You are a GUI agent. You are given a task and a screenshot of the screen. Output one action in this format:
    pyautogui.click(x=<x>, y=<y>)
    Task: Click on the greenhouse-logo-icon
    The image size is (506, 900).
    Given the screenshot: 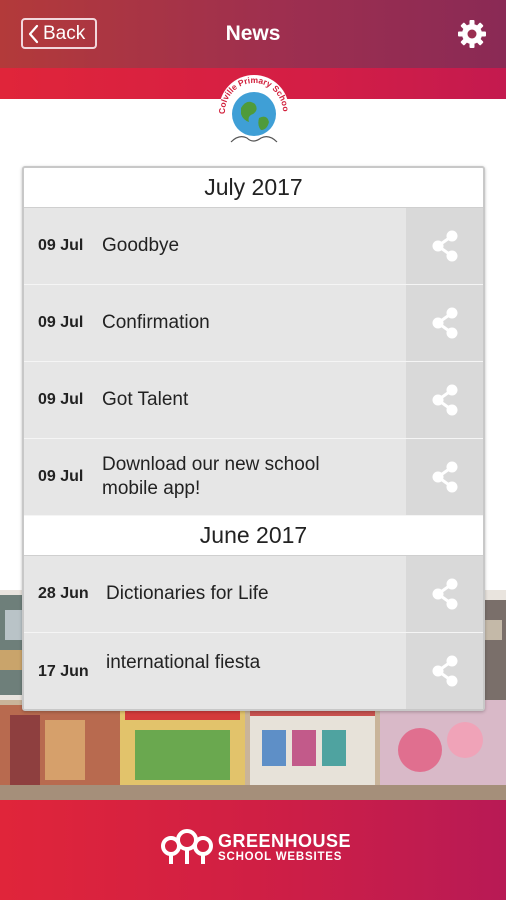 What is the action you would take?
    pyautogui.click(x=187, y=846)
    